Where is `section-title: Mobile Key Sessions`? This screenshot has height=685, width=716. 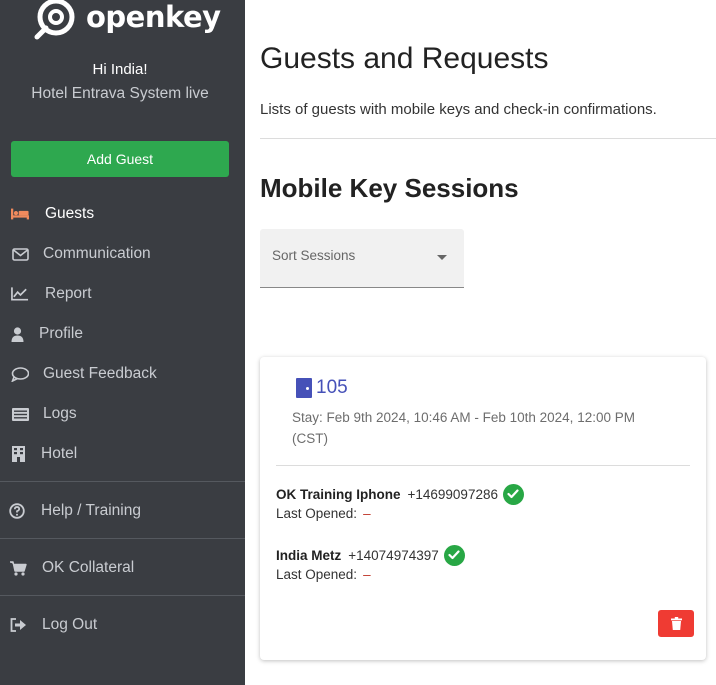
section-title: Mobile Key Sessions is located at coordinates (389, 188).